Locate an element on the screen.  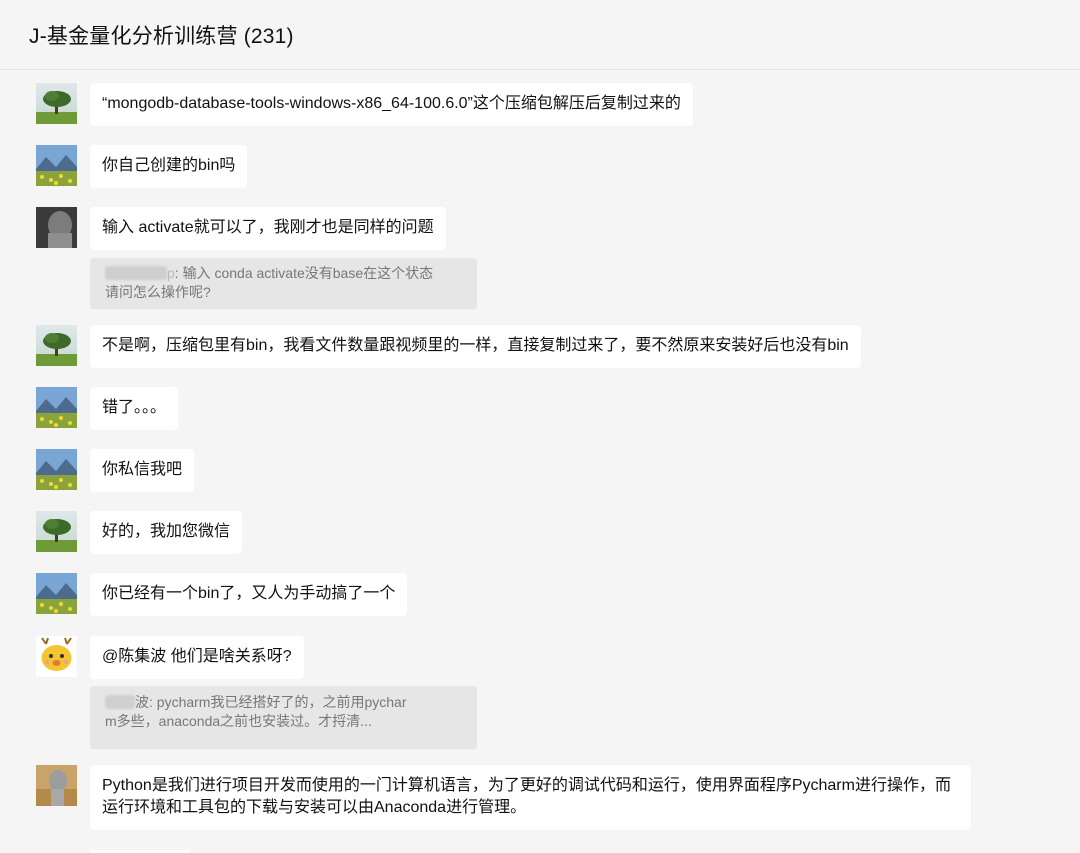
message-bubble: 输入 activate就可以了，我刚才也是同样的问题 is located at coordinates (268, 228).